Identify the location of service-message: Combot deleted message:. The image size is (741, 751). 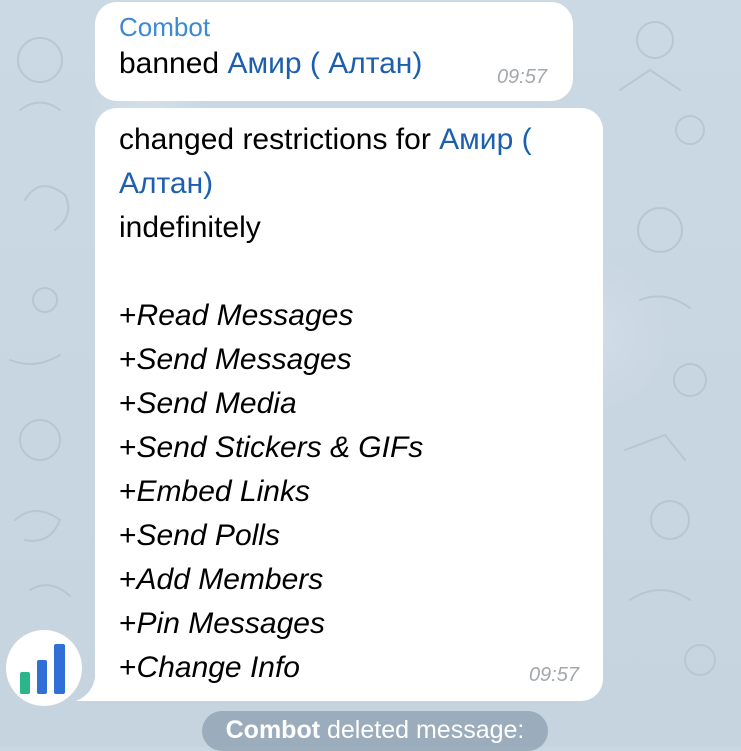
(375, 731).